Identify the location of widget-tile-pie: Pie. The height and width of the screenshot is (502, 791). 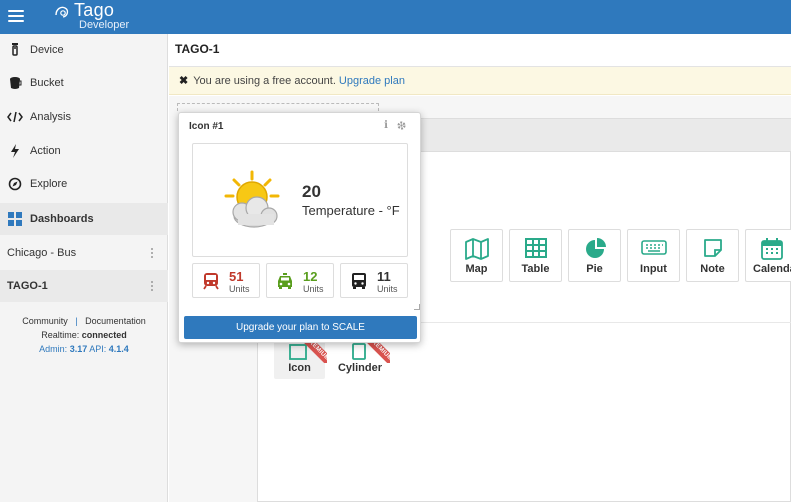
(594, 255).